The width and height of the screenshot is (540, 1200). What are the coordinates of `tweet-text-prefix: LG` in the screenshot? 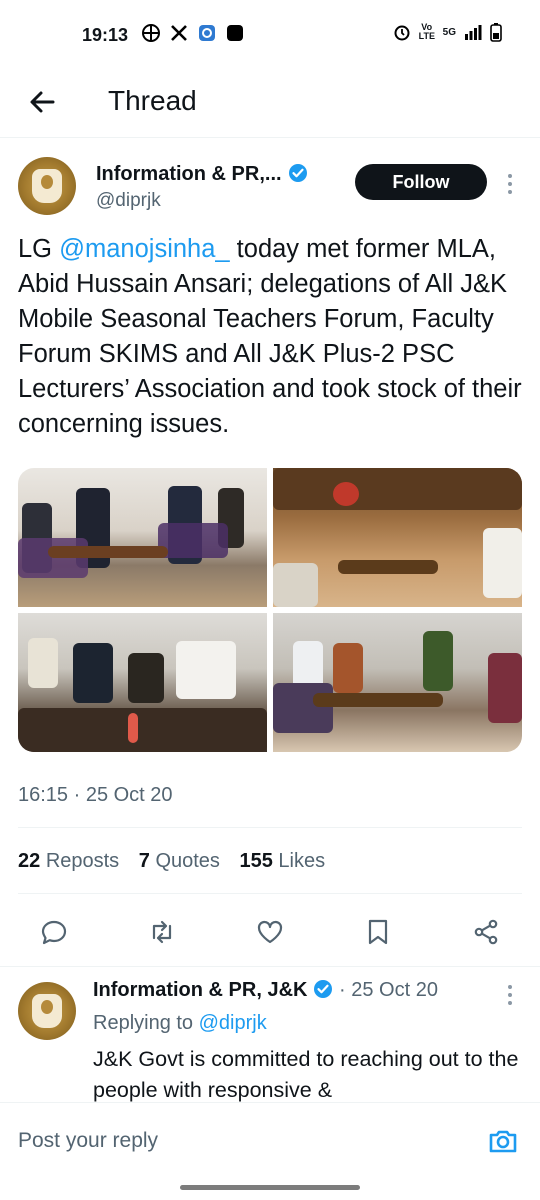 It's located at (39, 249).